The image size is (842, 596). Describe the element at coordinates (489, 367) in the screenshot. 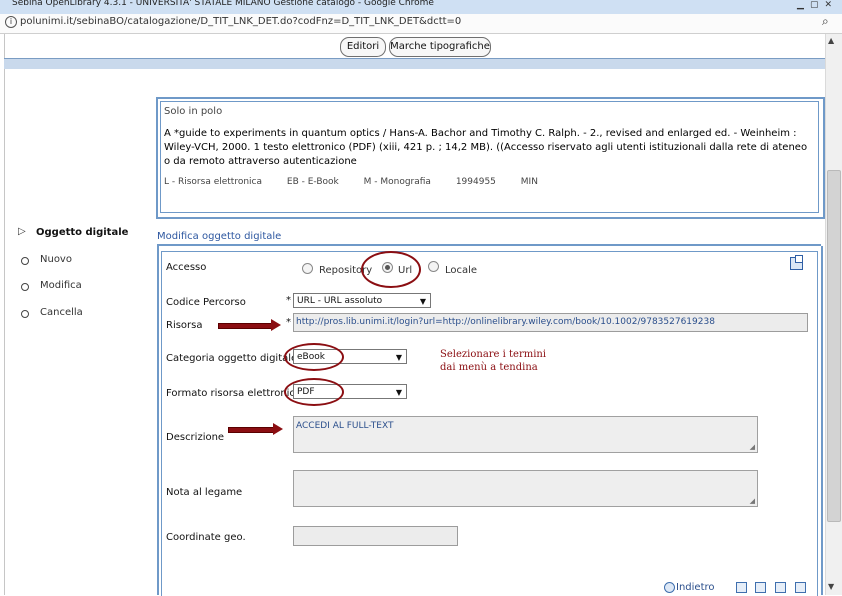

I see `annotation-note-line2: dai menù a tendina` at that location.